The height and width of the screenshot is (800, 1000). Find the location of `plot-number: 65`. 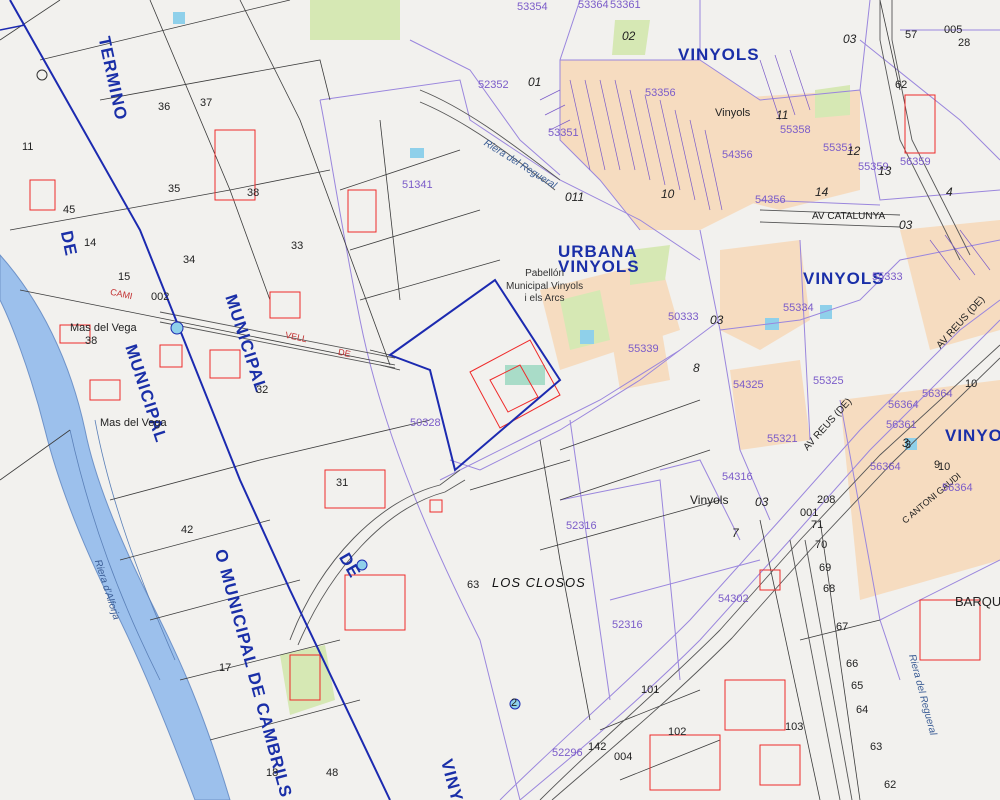

plot-number: 65 is located at coordinates (857, 686).